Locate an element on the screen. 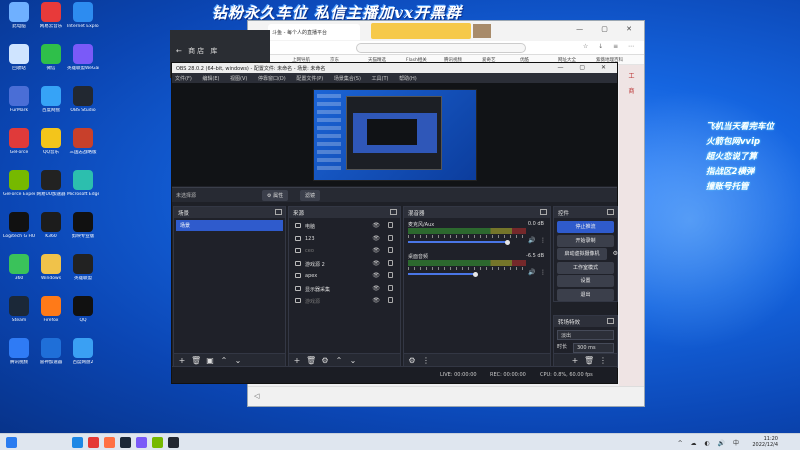 Image resolution: width=800 pixels, height=450 pixels. desktop-icon: GeForce Experience is located at coordinates (19, 190).